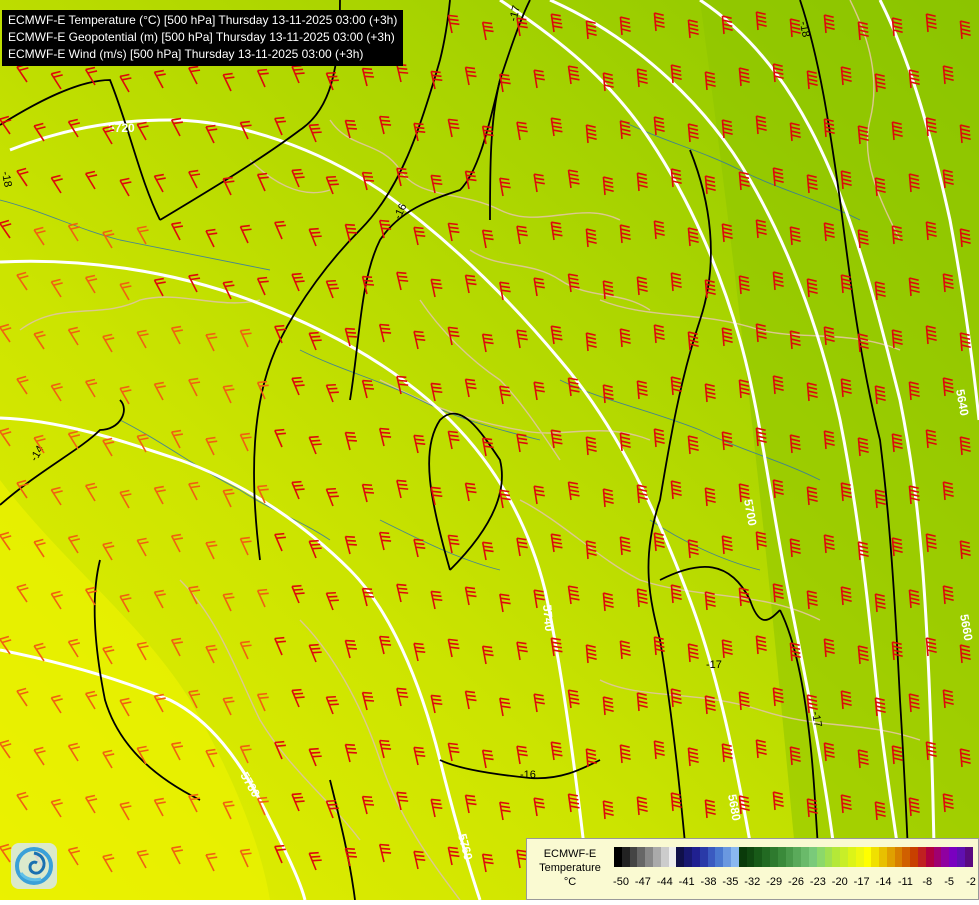 Image resolution: width=979 pixels, height=905 pixels. What do you see at coordinates (927, 882) in the screenshot?
I see `legend-tick-label: -8` at bounding box center [927, 882].